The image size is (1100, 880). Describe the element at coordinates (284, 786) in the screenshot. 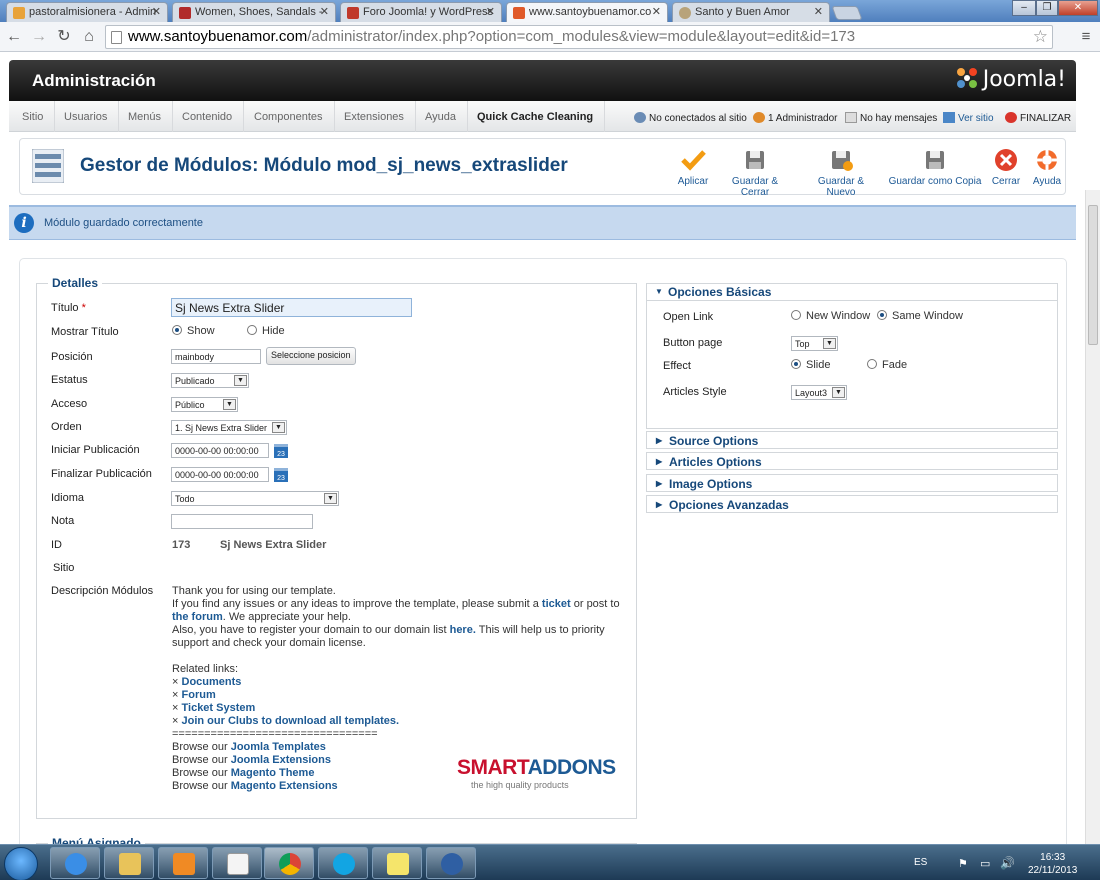

I see `magento-extensions-link: Magento Extensions` at that location.